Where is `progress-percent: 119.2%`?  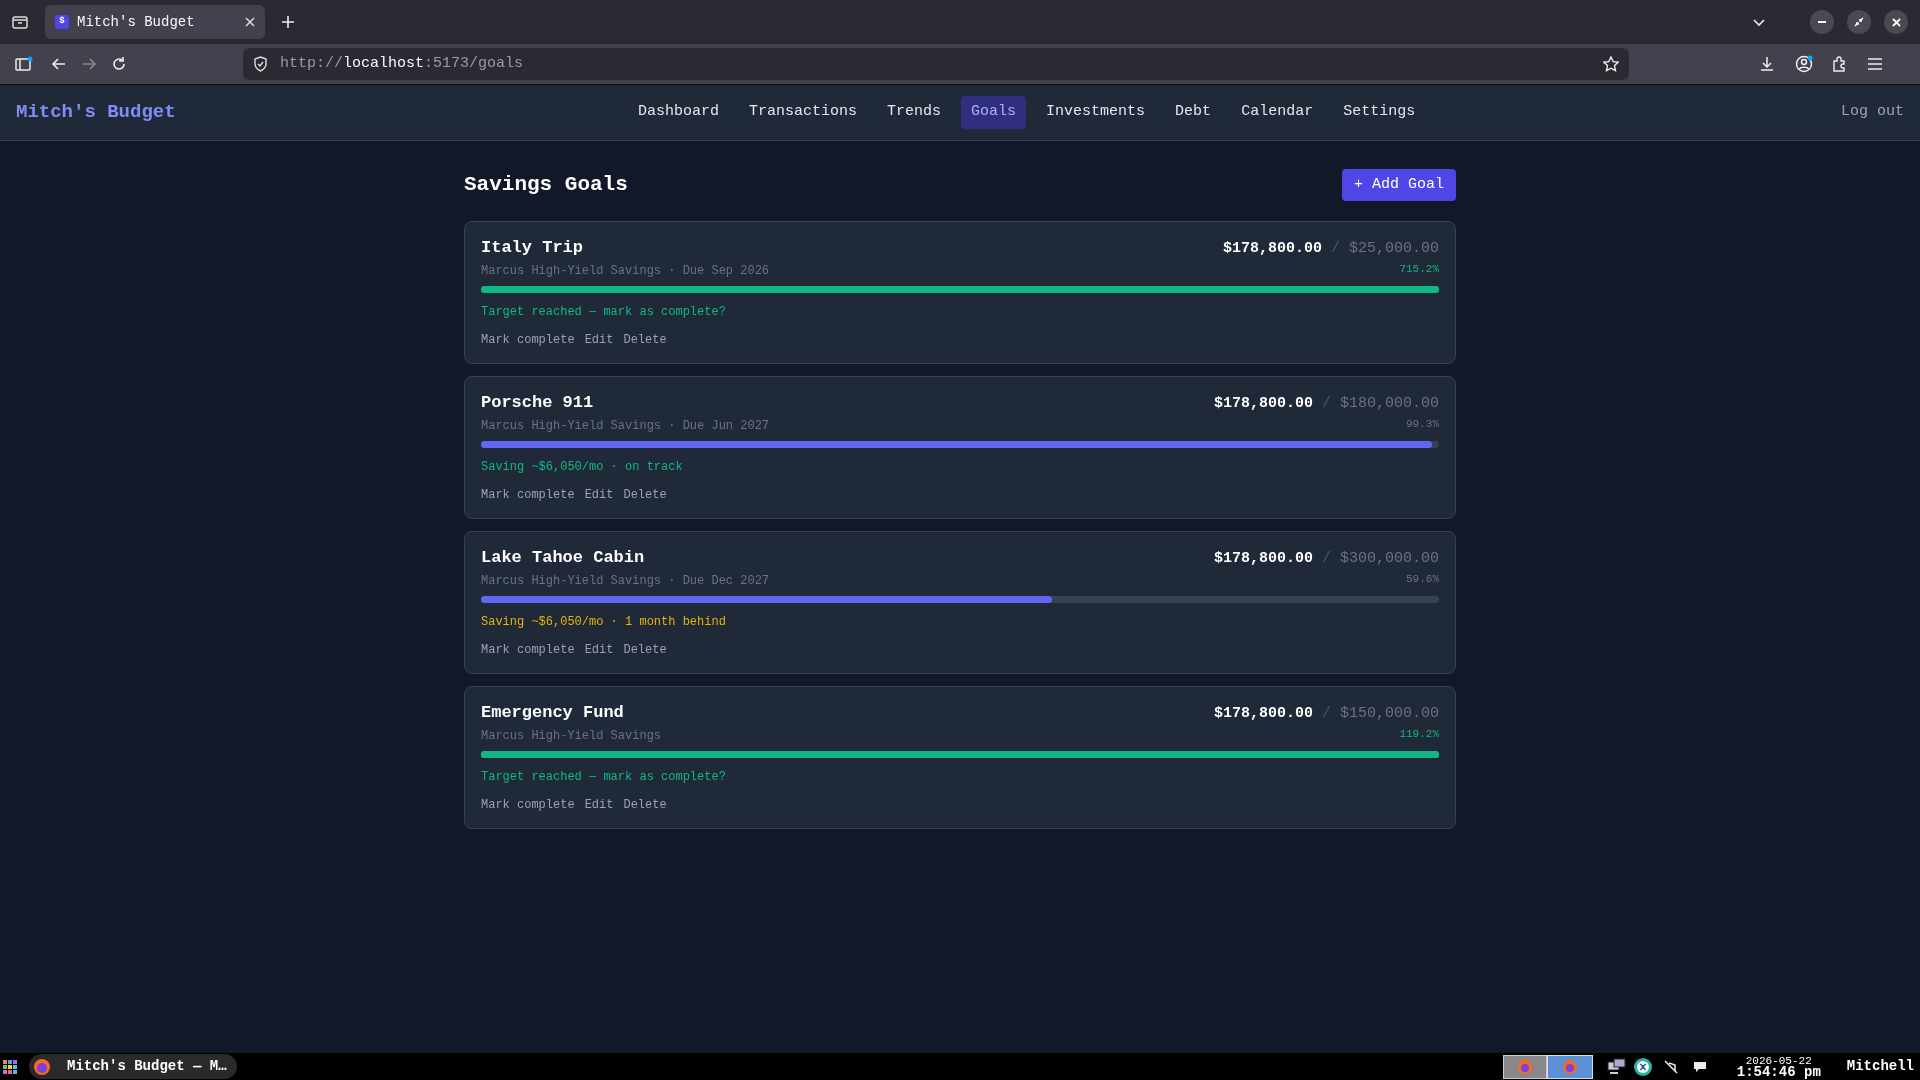
progress-percent: 119.2% is located at coordinates (1419, 734).